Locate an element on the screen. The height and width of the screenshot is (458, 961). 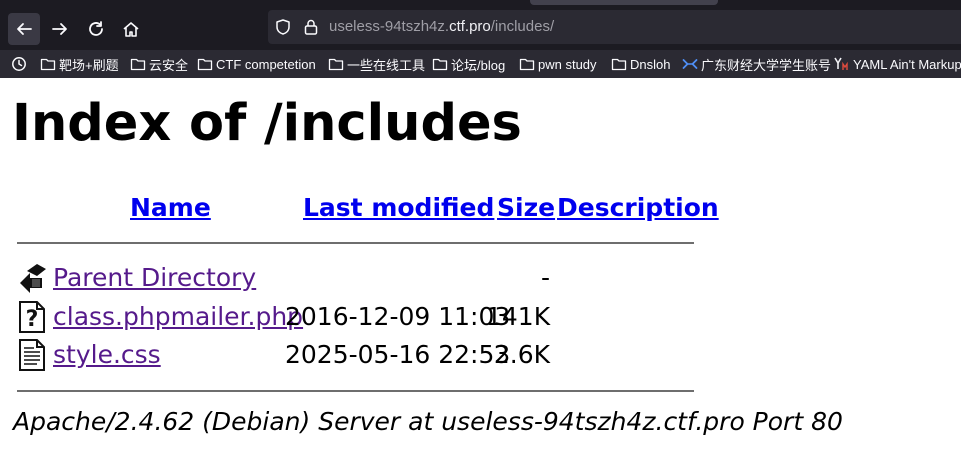
file-size: 141K is located at coordinates (518, 316).